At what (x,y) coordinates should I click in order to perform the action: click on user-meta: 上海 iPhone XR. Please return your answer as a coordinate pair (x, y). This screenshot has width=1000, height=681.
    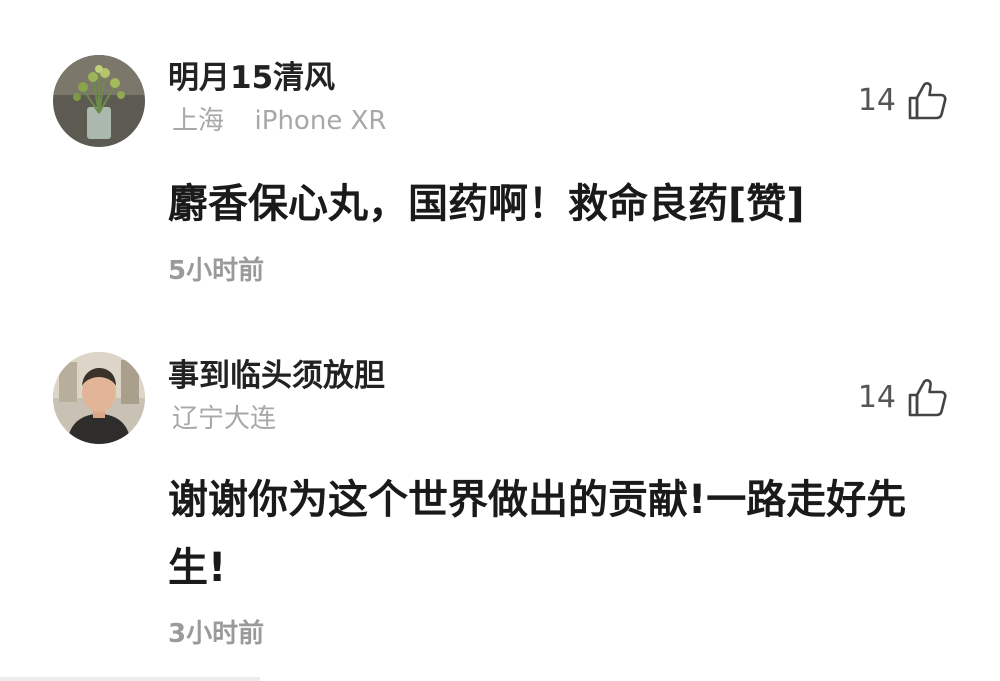
    Looking at the image, I should click on (279, 121).